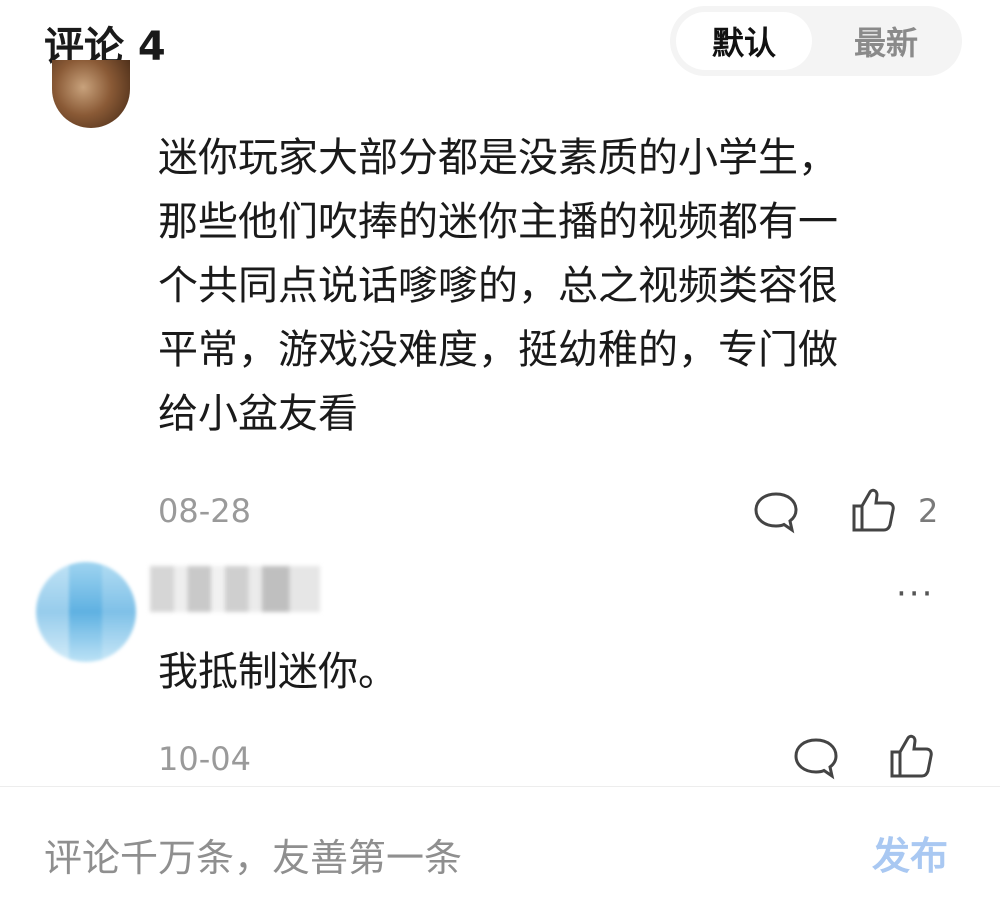  Describe the element at coordinates (498, 286) in the screenshot. I see `comment-text-line: 个共同点说话嗲嗲的，总之视频类容很` at that location.